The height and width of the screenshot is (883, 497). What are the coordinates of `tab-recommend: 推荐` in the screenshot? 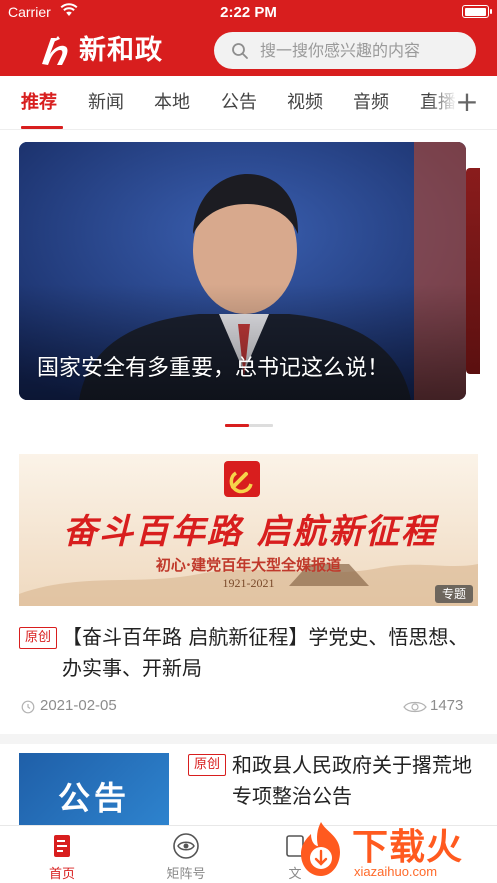 It's located at (39, 103).